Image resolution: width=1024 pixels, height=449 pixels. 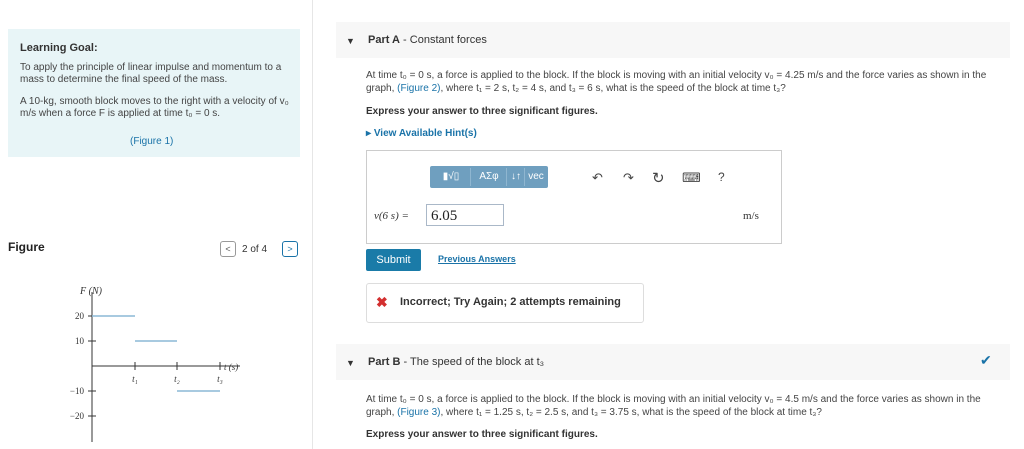 I want to click on answer-label: v(6 s) =, so click(x=391, y=216).